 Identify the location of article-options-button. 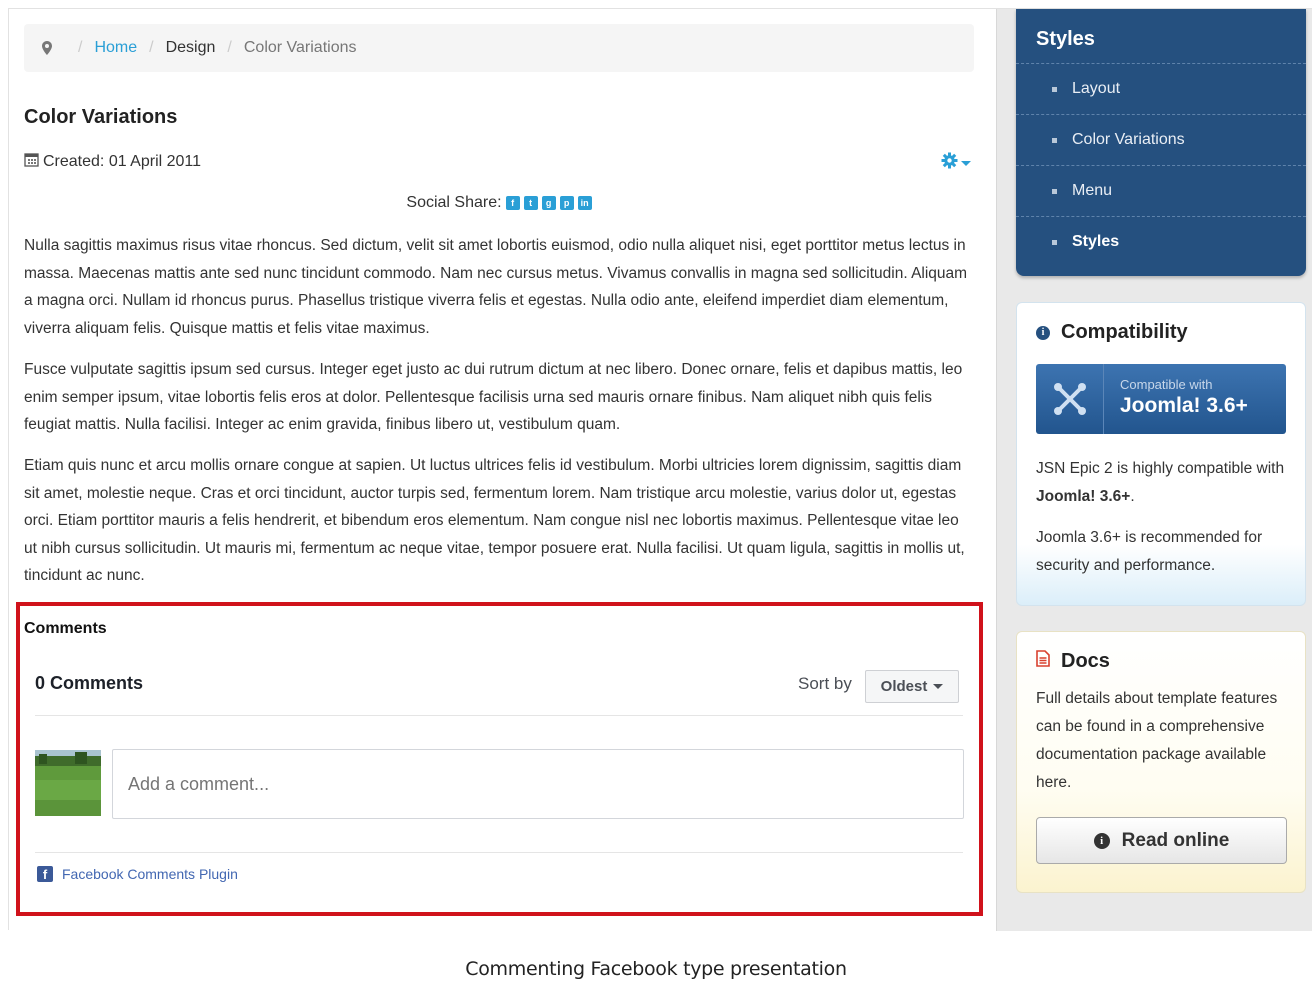
(956, 163).